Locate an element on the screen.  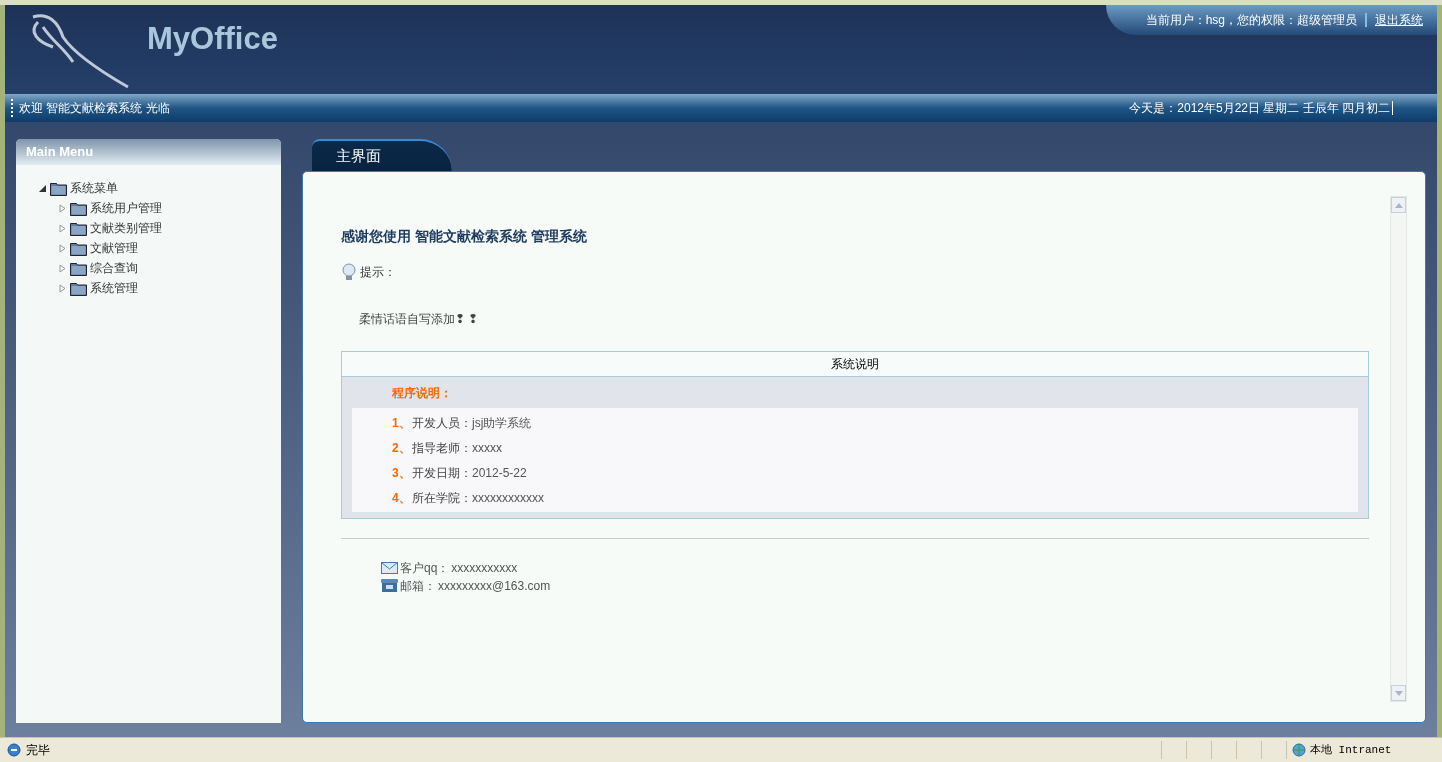
welcome-heading: 感谢您使用 智能文献检索系统 管理系统 is located at coordinates (464, 236).